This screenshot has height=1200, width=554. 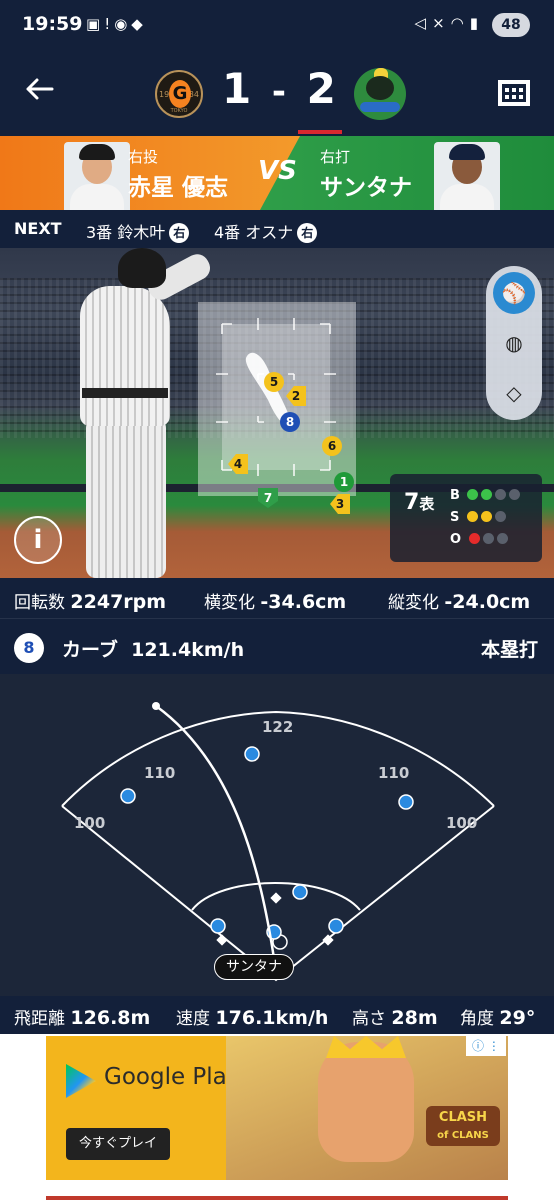 What do you see at coordinates (278, 727) in the screenshot?
I see `distance-label-center: 122` at bounding box center [278, 727].